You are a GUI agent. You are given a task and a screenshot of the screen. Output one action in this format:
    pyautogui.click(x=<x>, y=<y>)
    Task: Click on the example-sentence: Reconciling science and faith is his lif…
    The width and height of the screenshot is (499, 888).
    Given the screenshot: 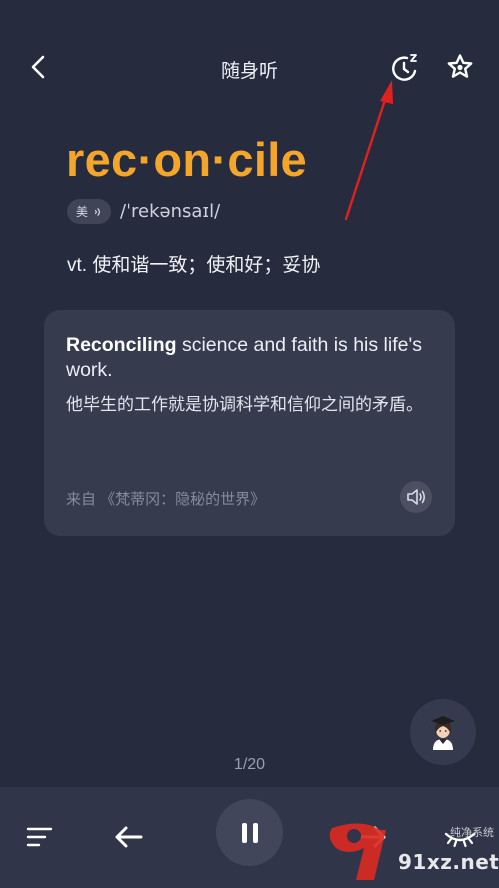 What is the action you would take?
    pyautogui.click(x=251, y=358)
    